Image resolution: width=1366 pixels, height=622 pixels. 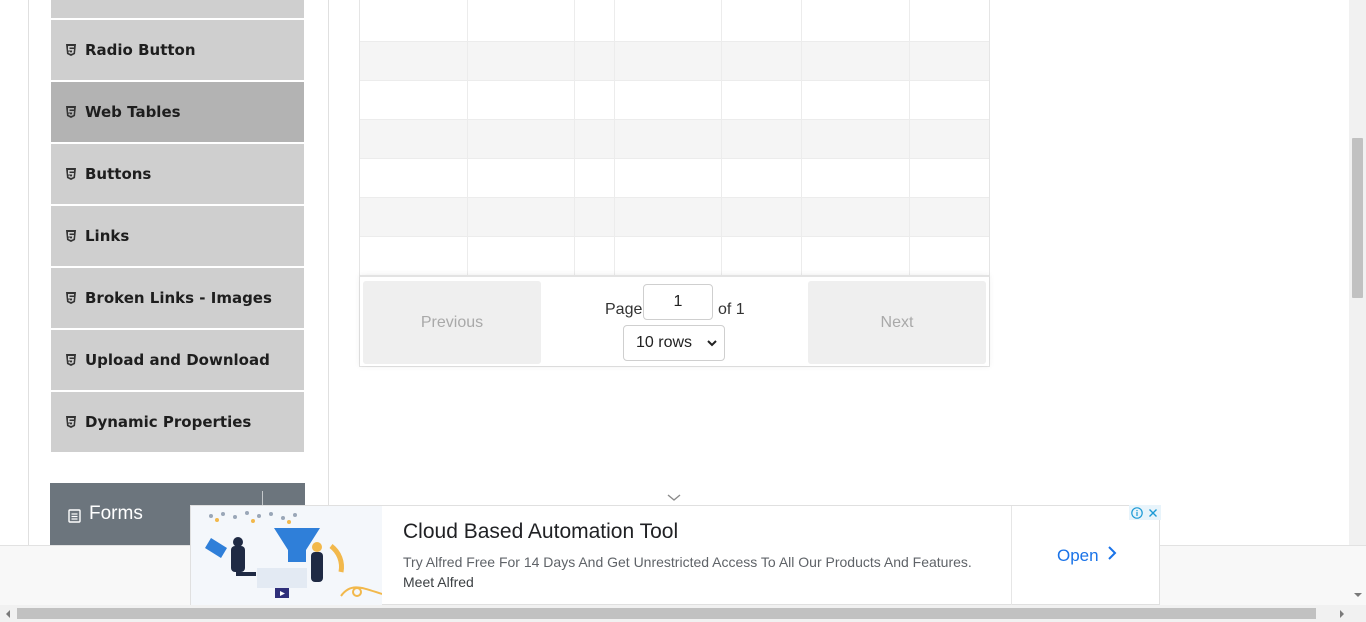 I want to click on pagination-bar: Previous Page 1 of 1 10 rows Next, so click(x=674, y=320).